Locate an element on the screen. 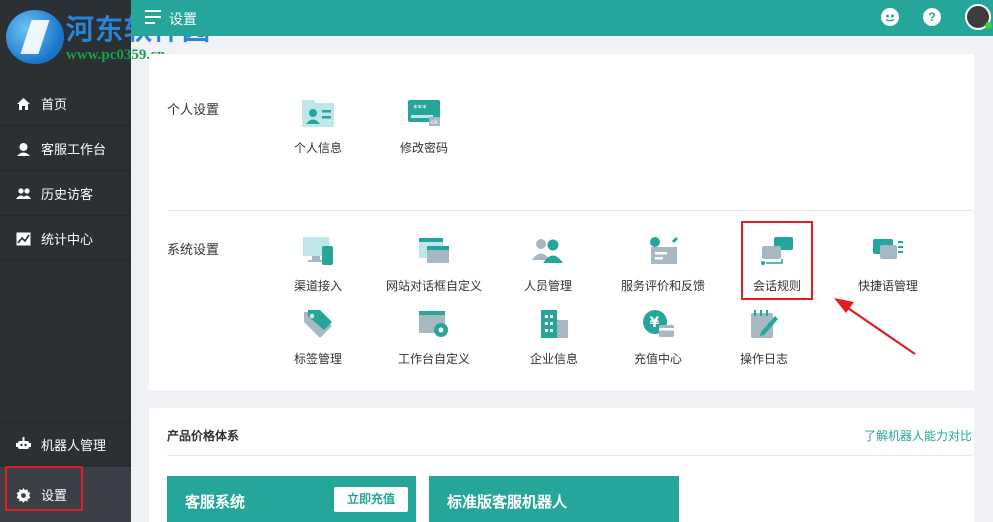 Image resolution: width=993 pixels, height=522 pixels. tile-personal-info: 个人信息 is located at coordinates (318, 126).